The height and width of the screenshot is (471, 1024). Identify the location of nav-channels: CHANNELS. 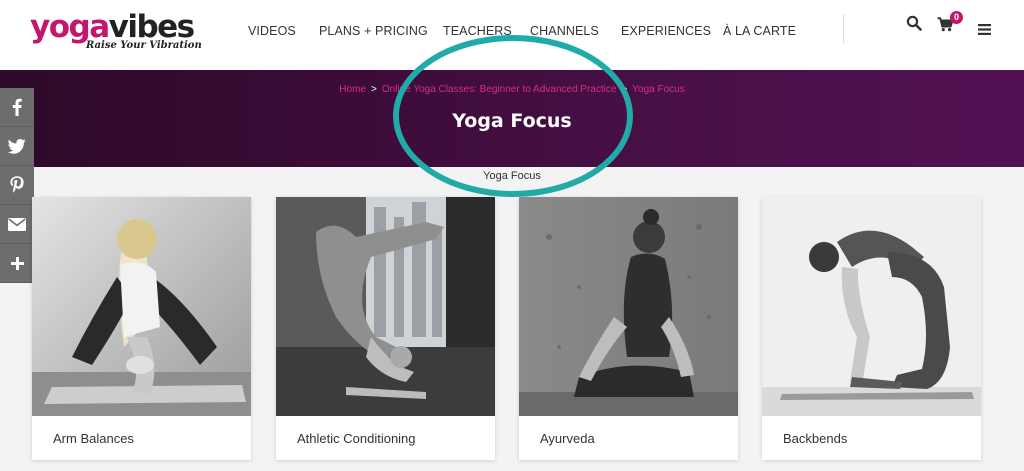
(564, 31).